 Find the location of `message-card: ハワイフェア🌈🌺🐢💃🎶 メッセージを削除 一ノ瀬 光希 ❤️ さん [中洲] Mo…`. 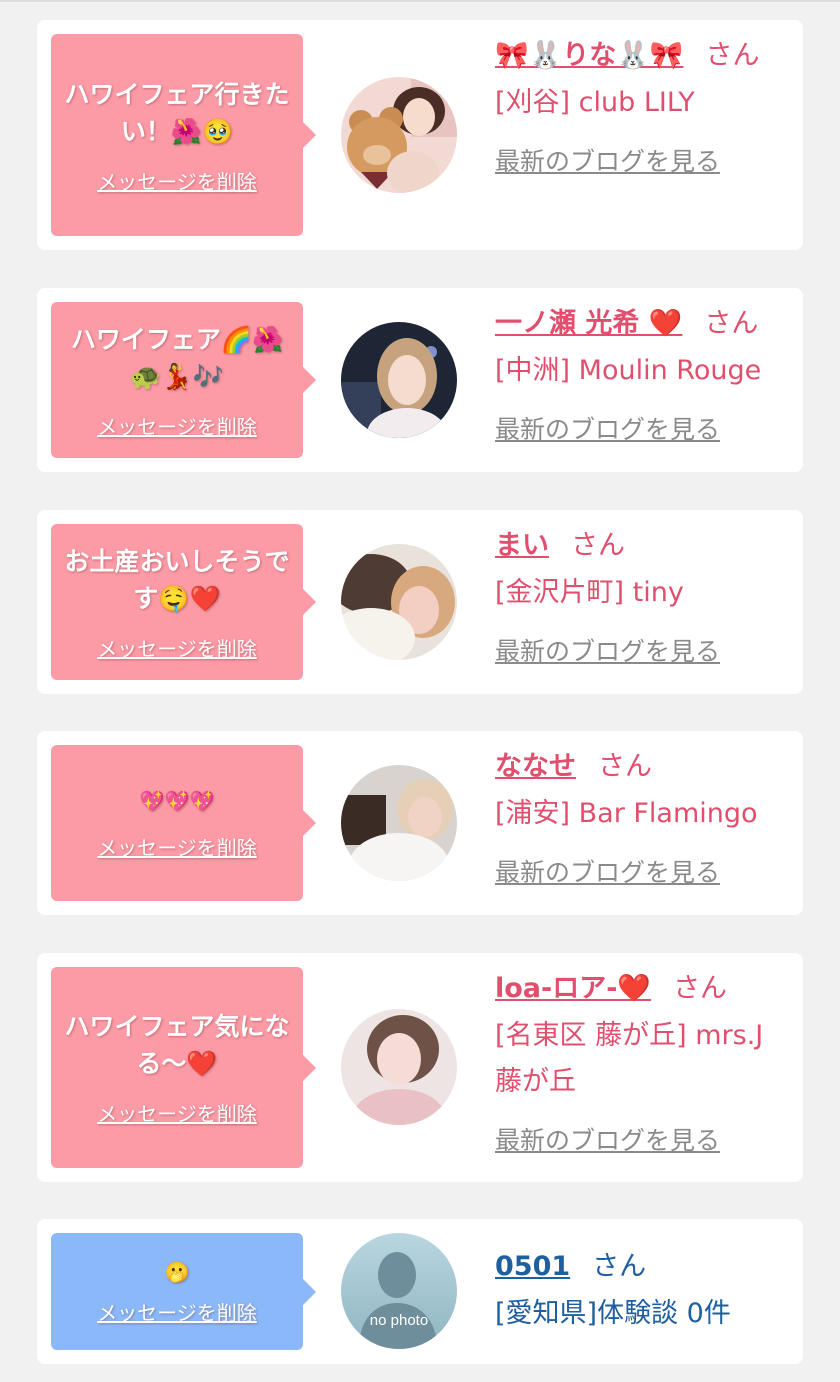

message-card: ハワイフェア🌈🌺🐢💃🎶 メッセージを削除 一ノ瀬 光希 ❤️ さん [中洲] Mo… is located at coordinates (420, 380).